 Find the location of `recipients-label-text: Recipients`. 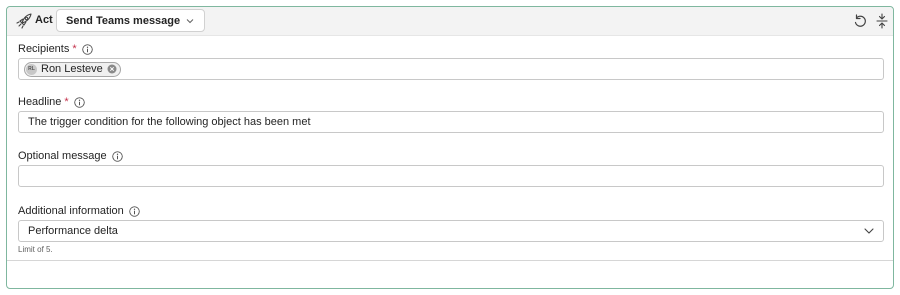

recipients-label-text: Recipients is located at coordinates (44, 49).